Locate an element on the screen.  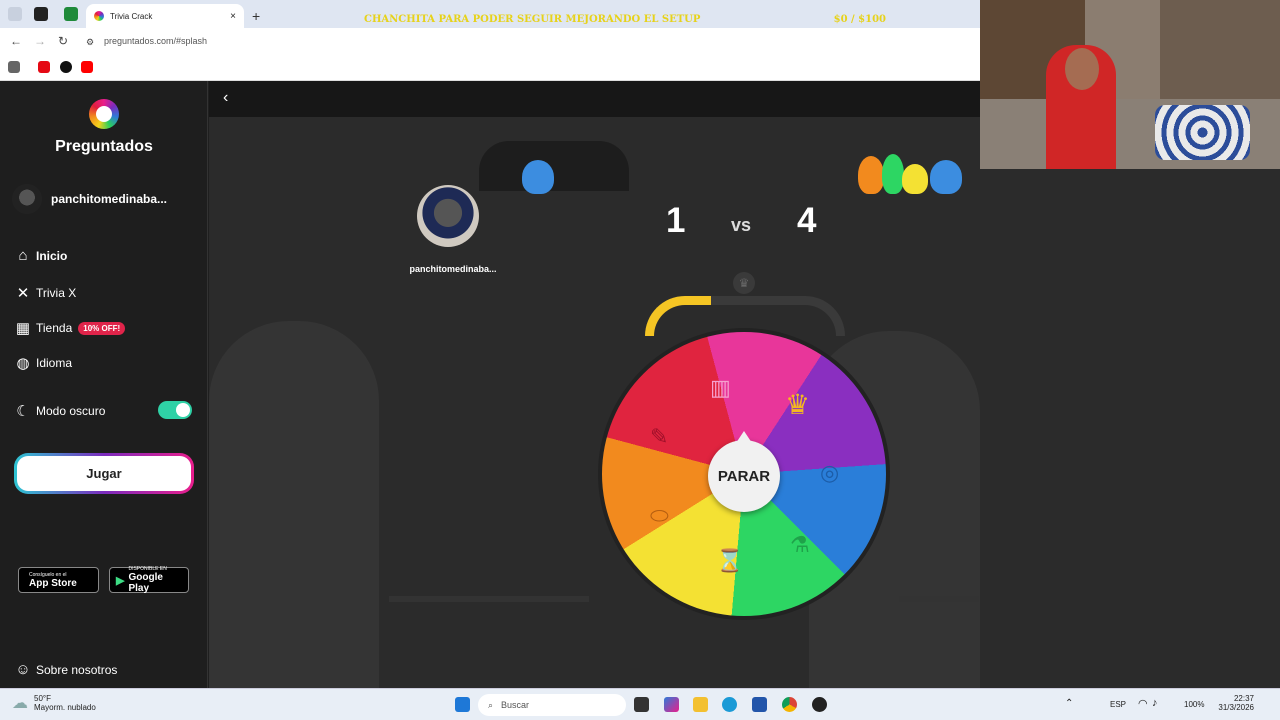
app-store-label: App Store is located at coordinates (53, 583).